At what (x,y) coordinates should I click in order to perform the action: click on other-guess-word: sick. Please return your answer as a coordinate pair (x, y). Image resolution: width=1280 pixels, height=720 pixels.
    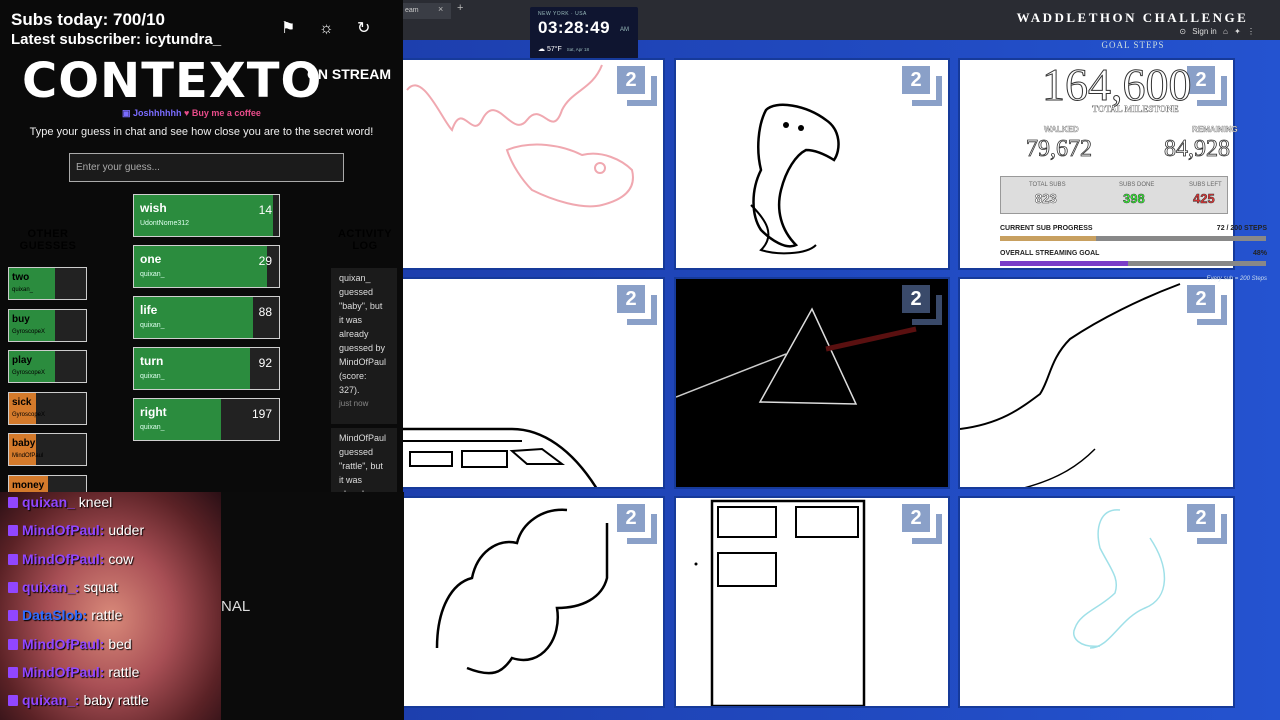
    Looking at the image, I should click on (22, 402).